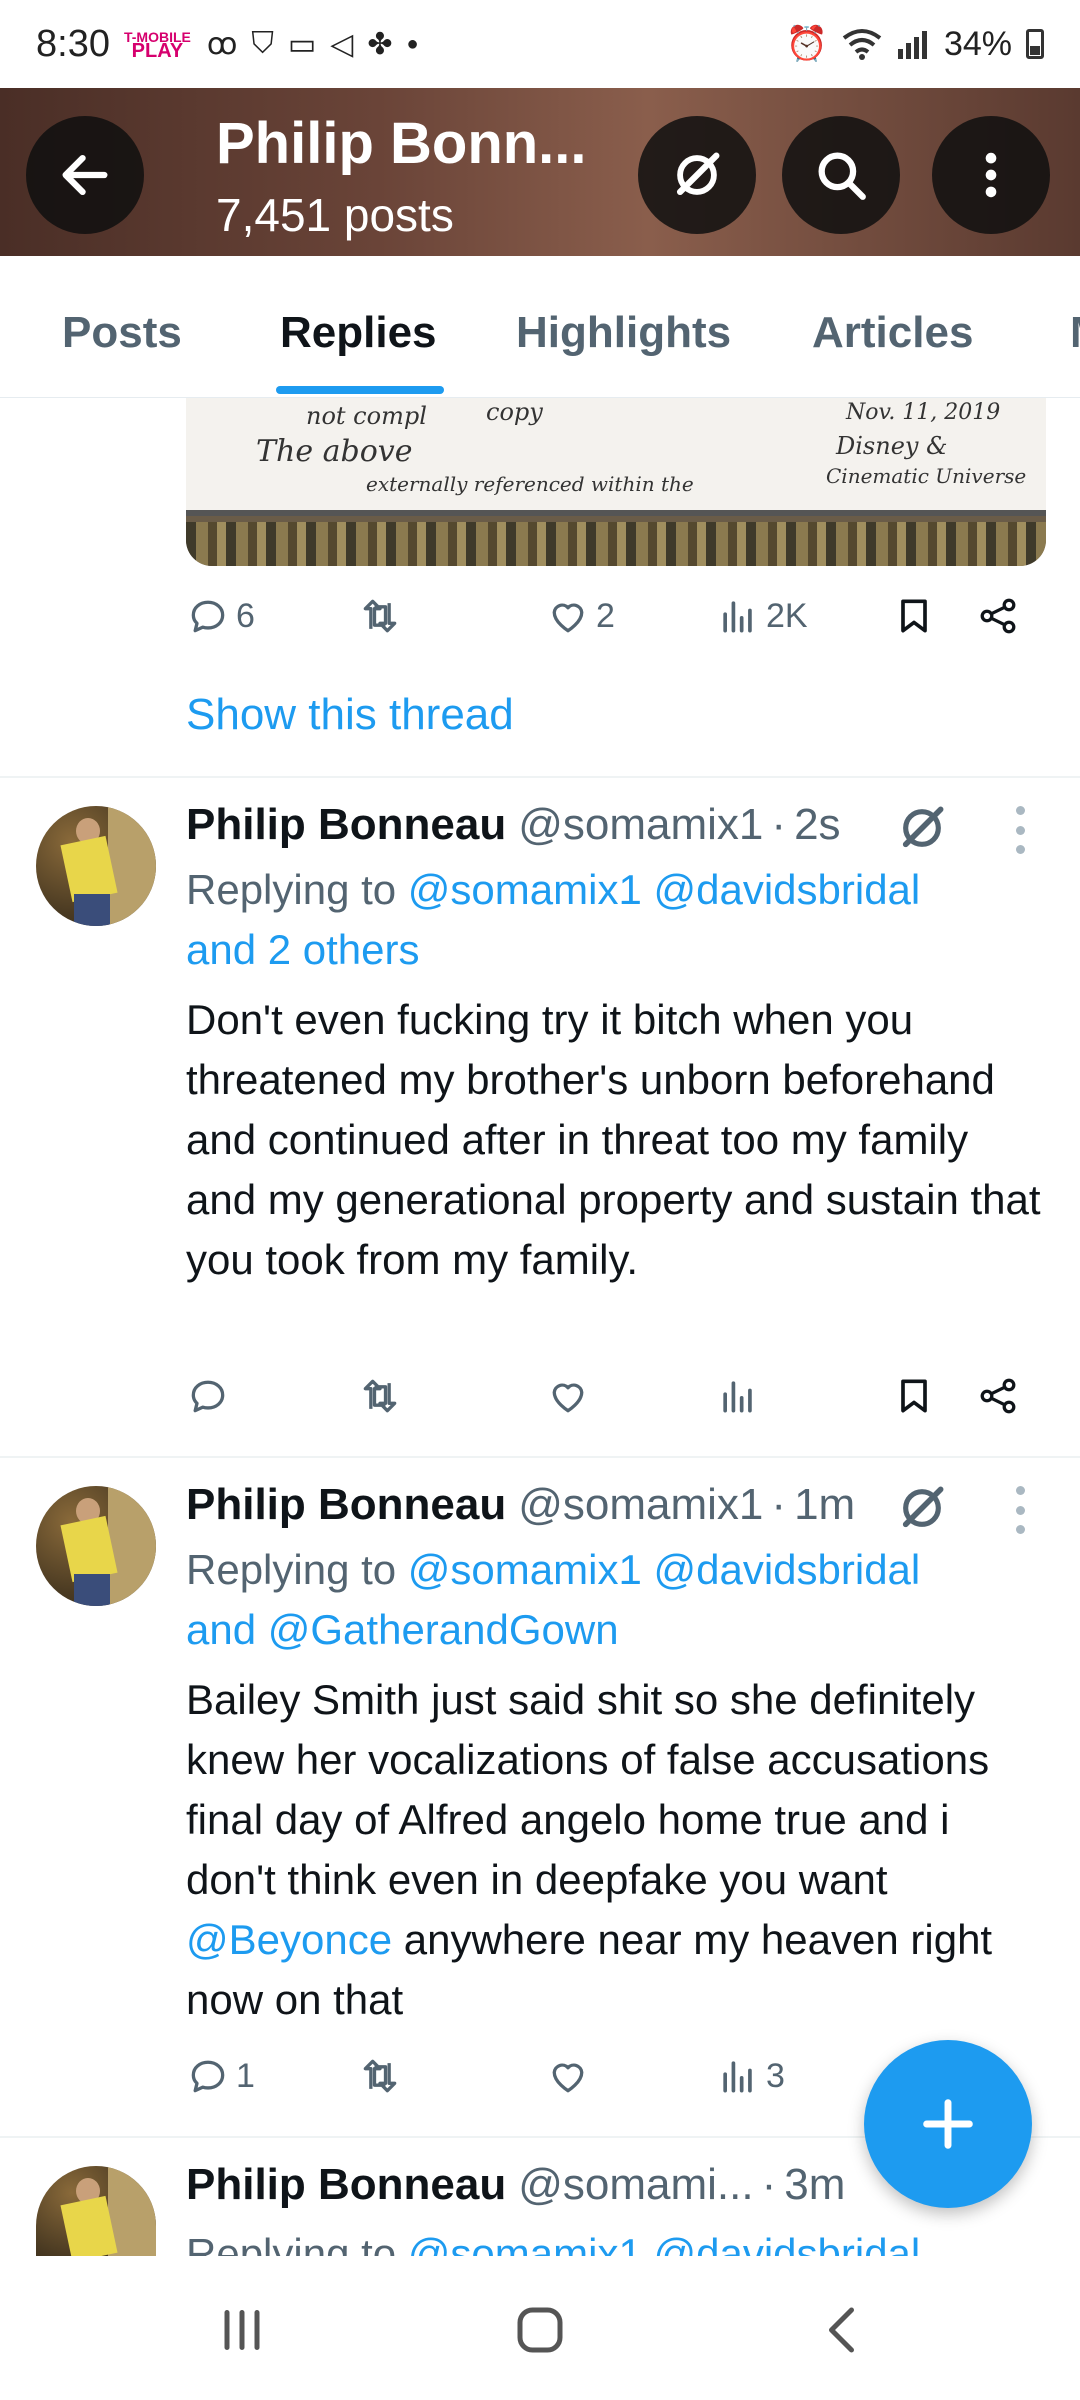 This screenshot has width=1080, height=2400. I want to click on recent-apps-icon, so click(242, 2330).